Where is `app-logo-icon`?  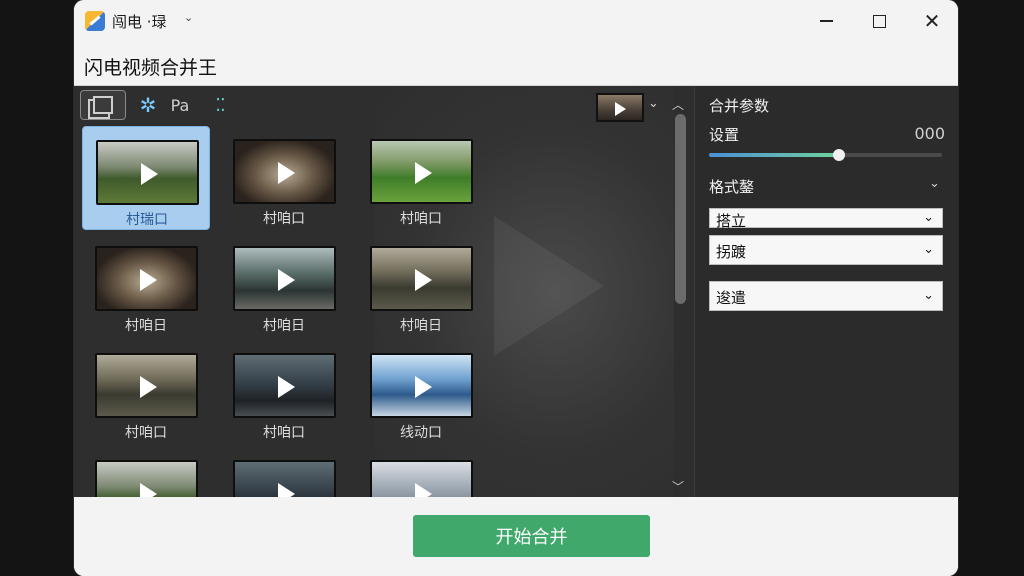
app-logo-icon is located at coordinates (95, 21).